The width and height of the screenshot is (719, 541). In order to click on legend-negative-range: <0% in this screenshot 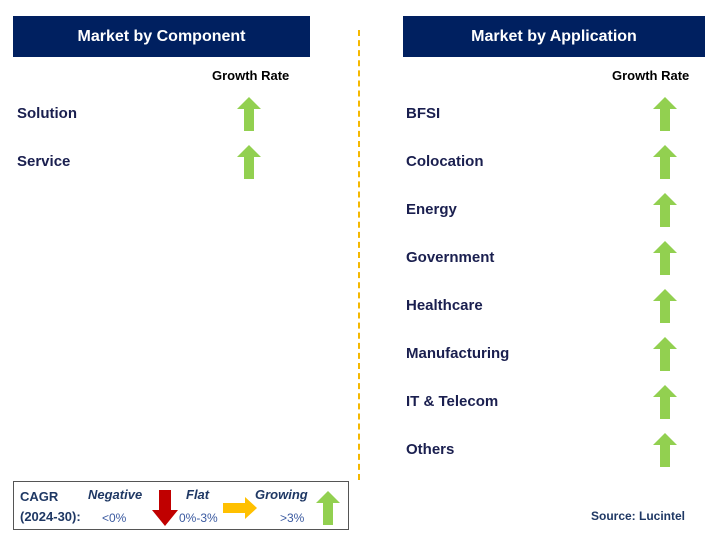, I will do `click(114, 518)`.